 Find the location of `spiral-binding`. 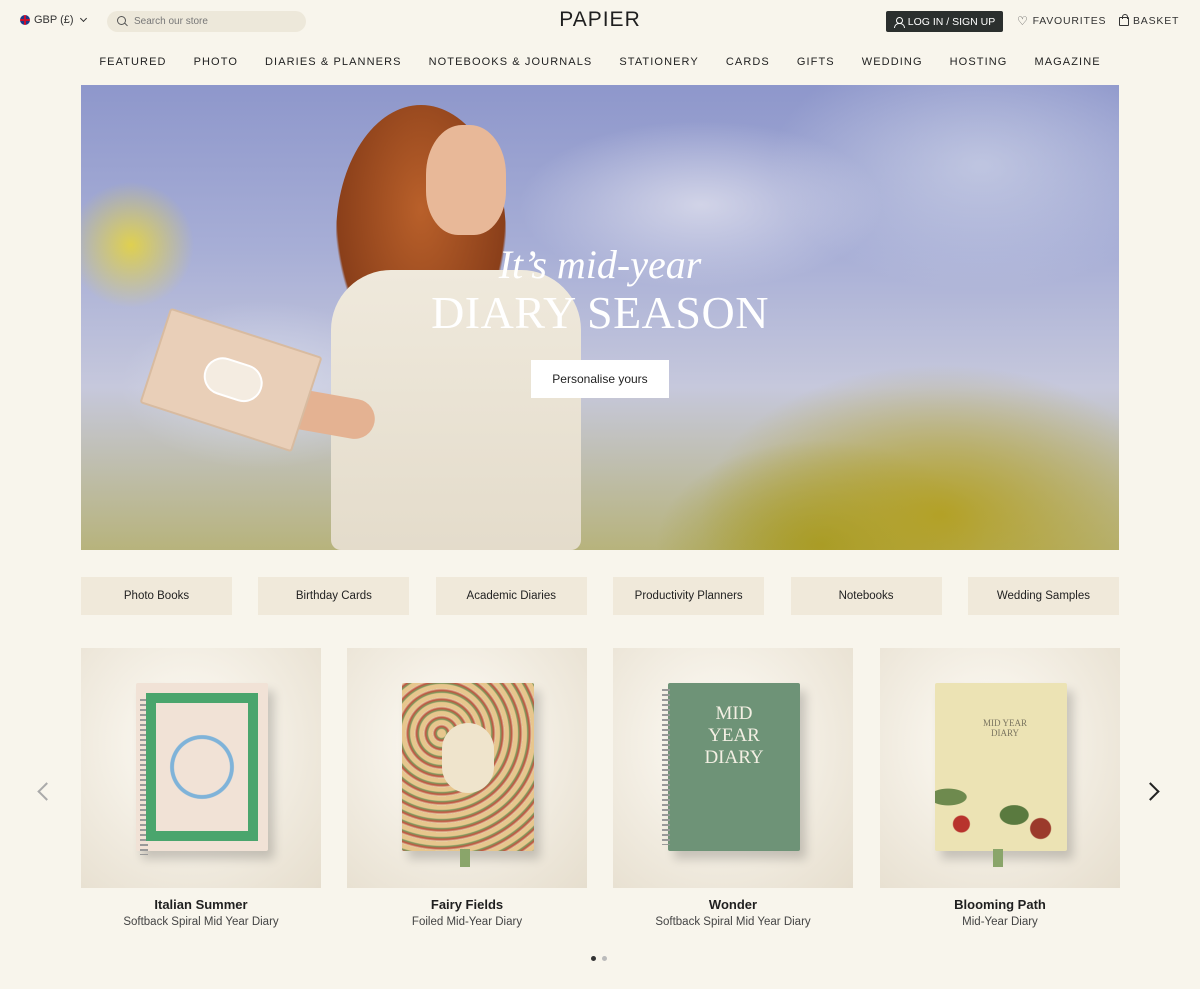

spiral-binding is located at coordinates (666, 767).